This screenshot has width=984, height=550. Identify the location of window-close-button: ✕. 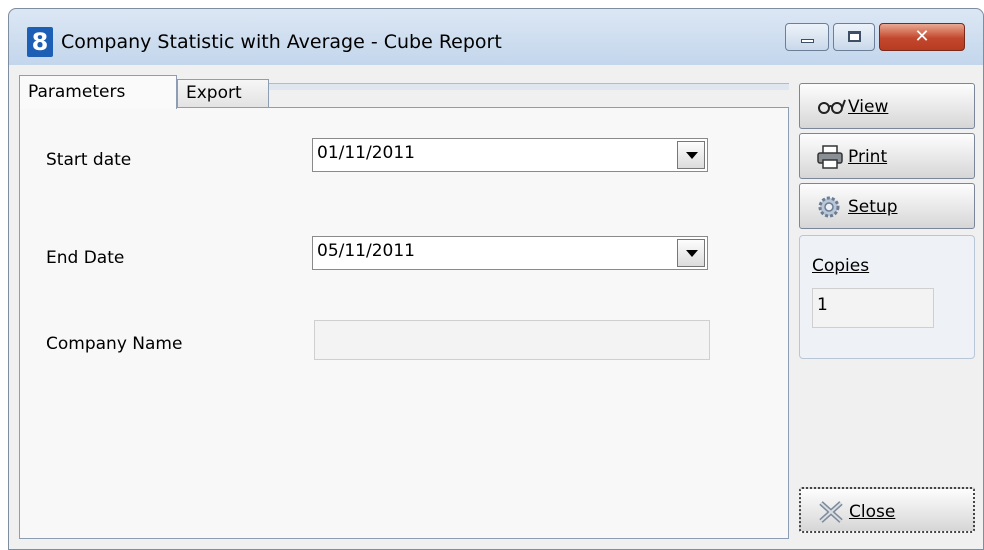
(922, 37).